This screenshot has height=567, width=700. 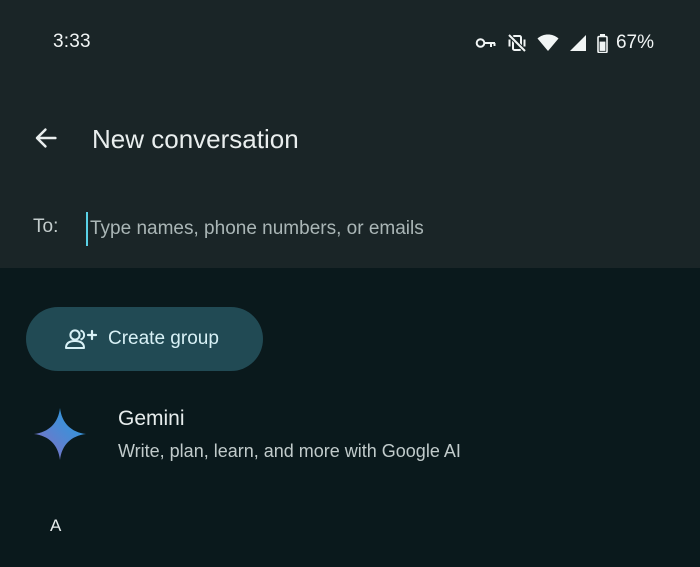 I want to click on status-time: 3:33, so click(x=72, y=41).